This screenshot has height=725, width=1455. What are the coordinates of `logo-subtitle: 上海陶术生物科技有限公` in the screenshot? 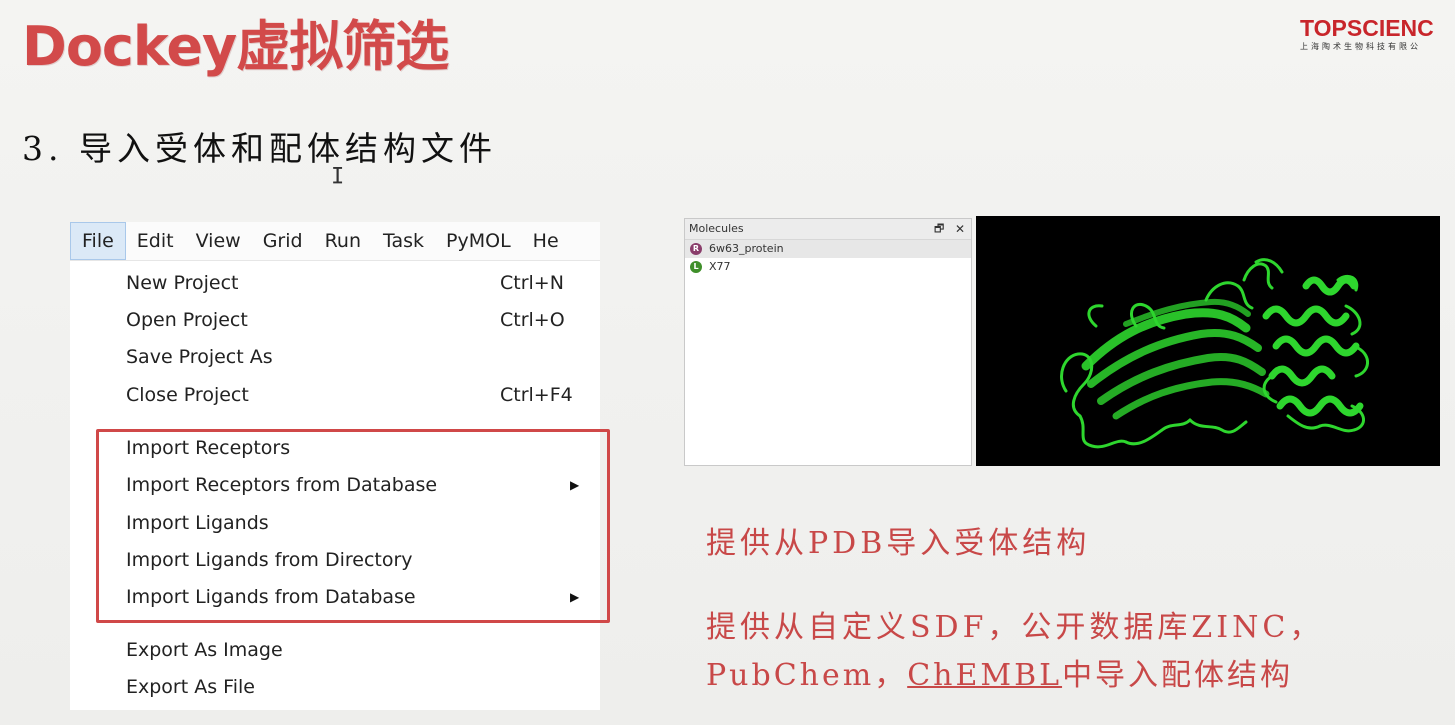 It's located at (1360, 46).